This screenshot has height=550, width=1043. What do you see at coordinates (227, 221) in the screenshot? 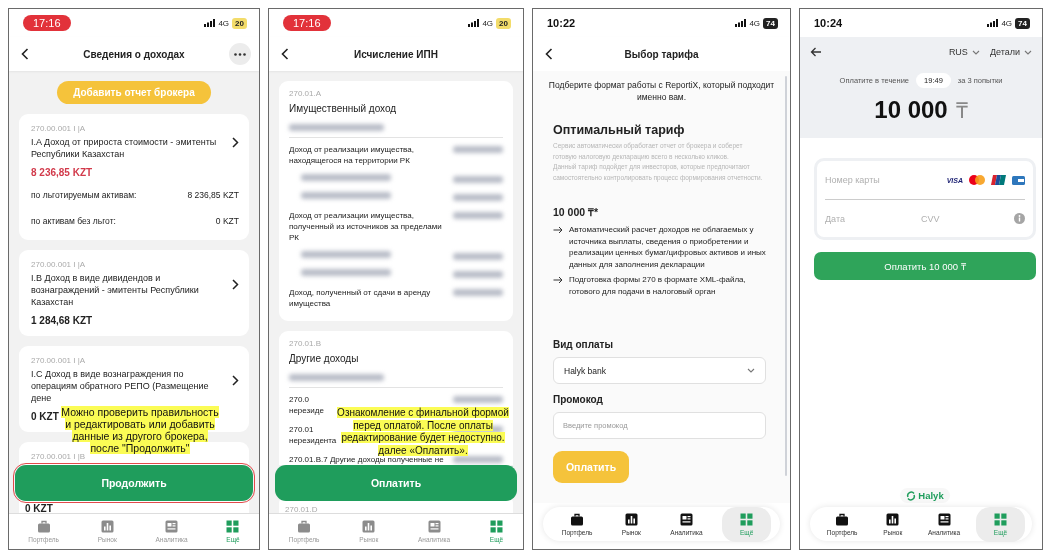
I see `row-value: 0 KZT` at bounding box center [227, 221].